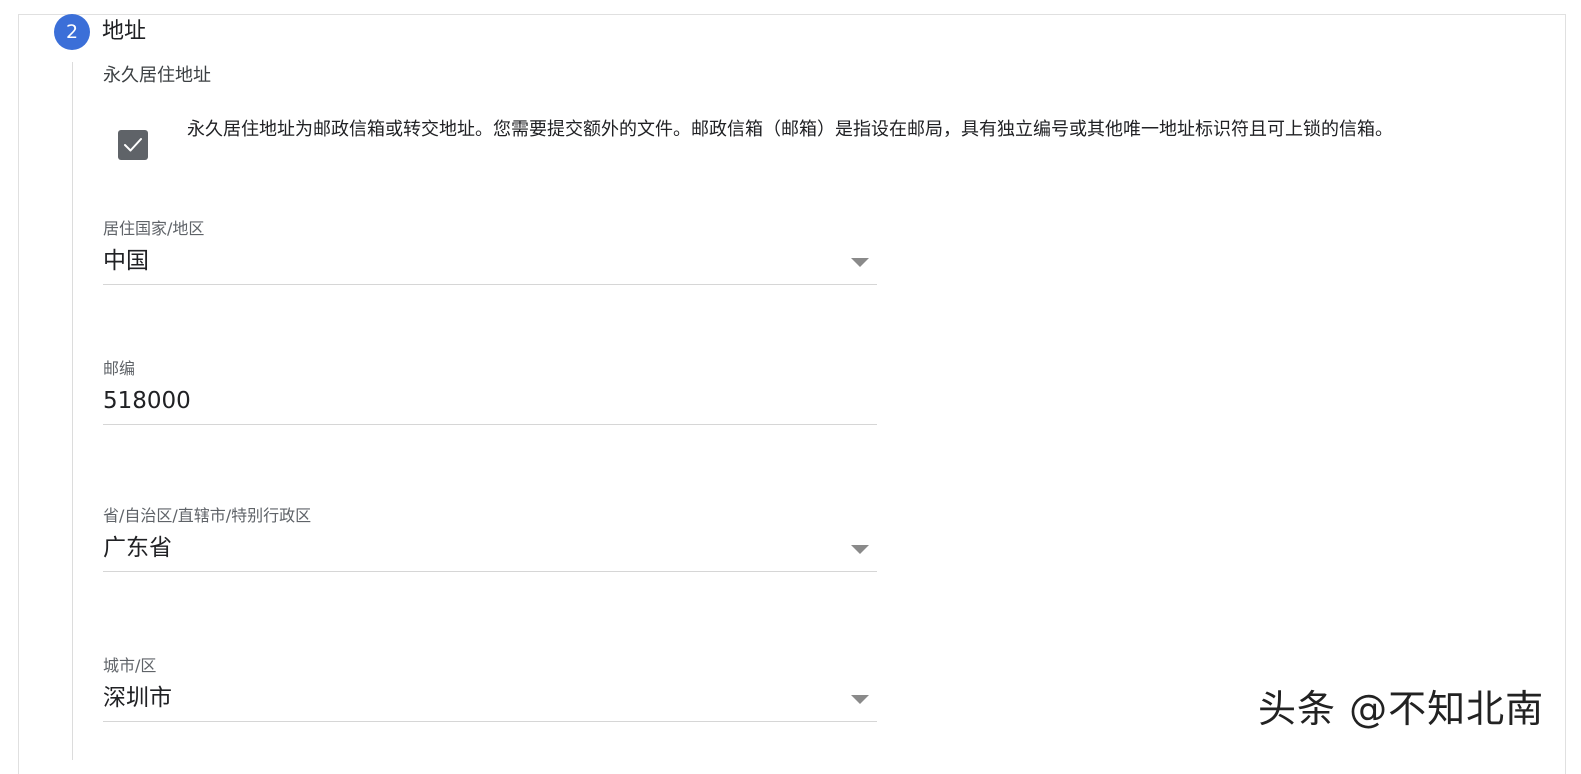 The width and height of the screenshot is (1581, 774). I want to click on checkmark-icon, so click(133, 145).